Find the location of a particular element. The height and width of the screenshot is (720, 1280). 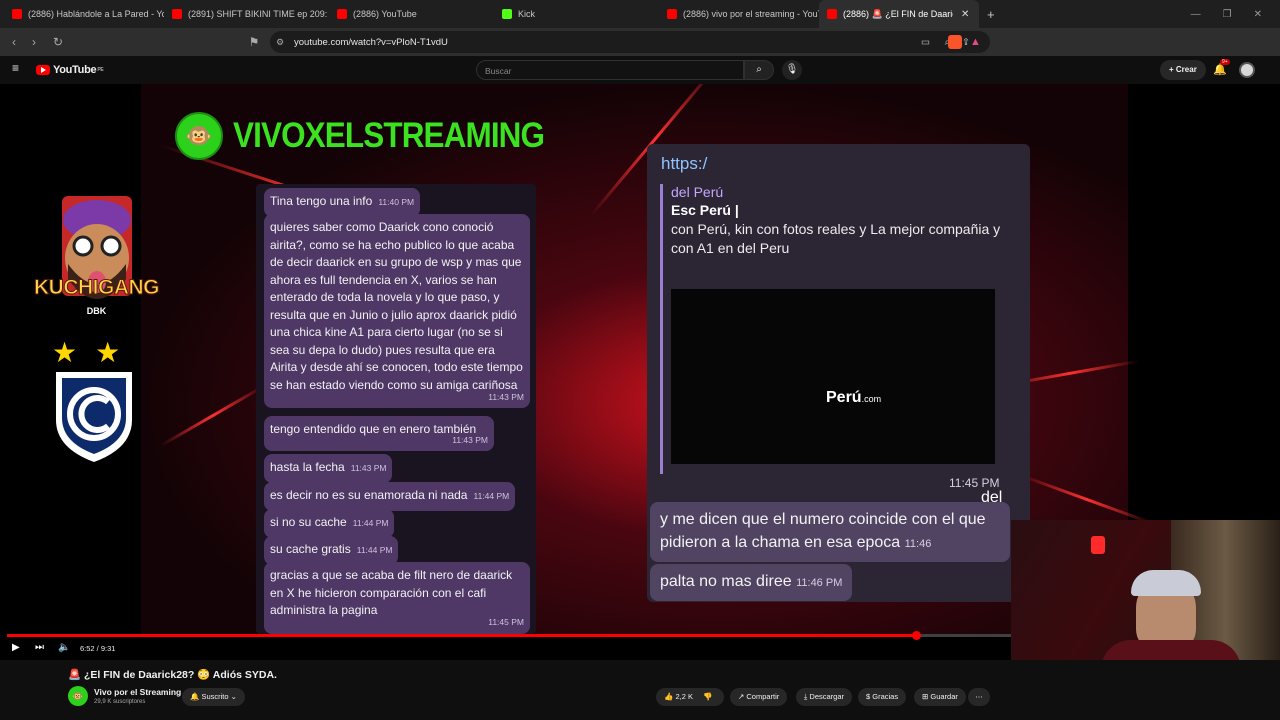

browser-tab: (2886) vivo por el streaming - YouTu is located at coordinates (739, 14).